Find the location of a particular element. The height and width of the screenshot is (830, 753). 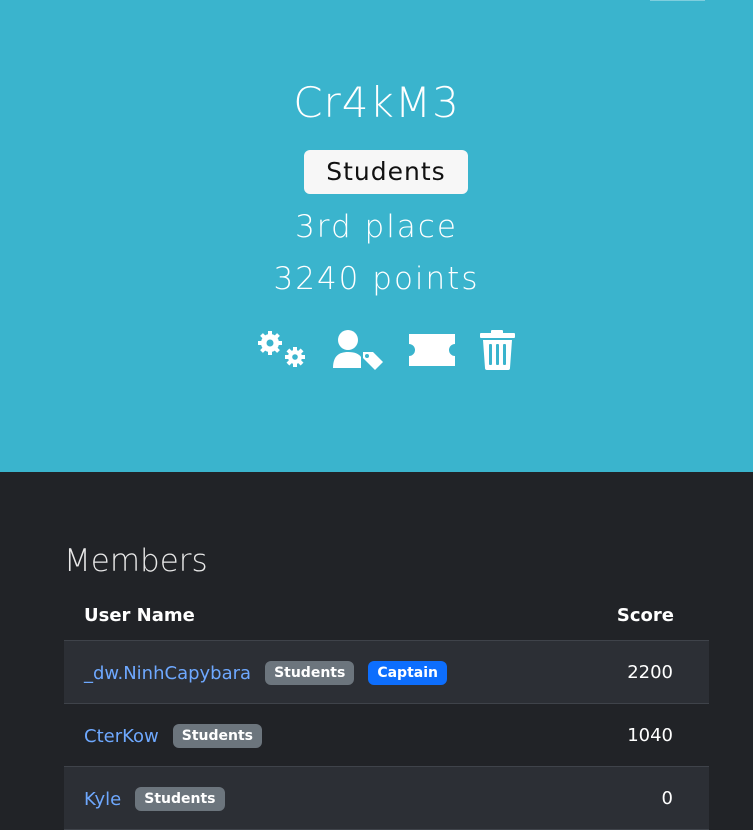

user-tag-icon is located at coordinates (358, 350).